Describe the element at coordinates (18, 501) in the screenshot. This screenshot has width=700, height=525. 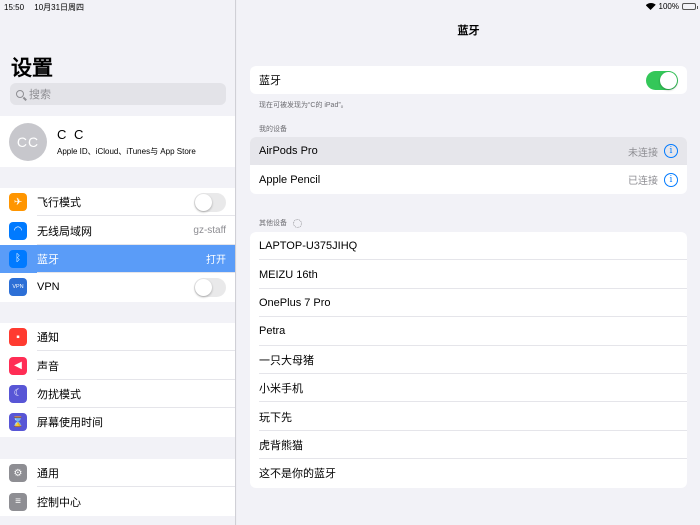
I see `control-center-icon: ≡` at that location.